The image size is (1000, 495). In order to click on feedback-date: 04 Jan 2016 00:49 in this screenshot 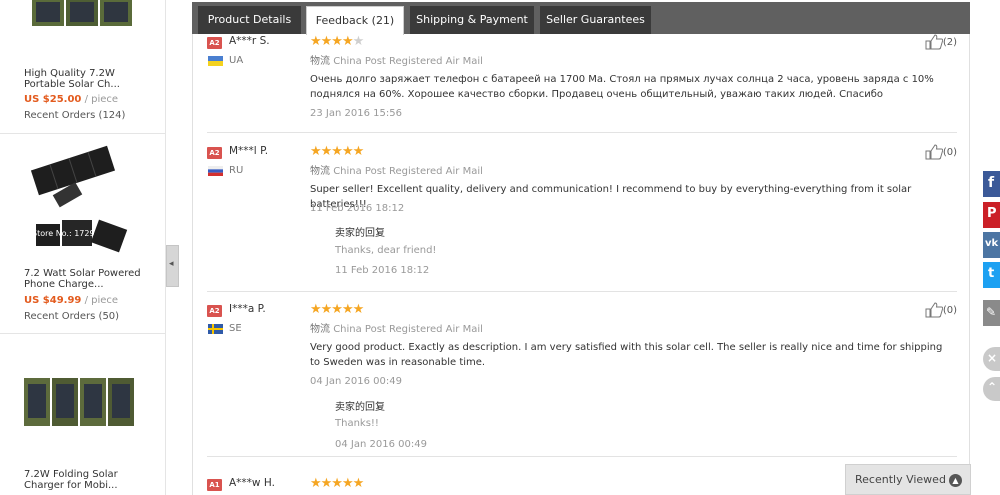, I will do `click(356, 381)`.